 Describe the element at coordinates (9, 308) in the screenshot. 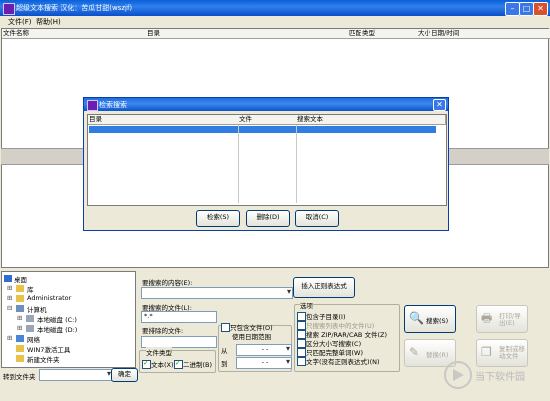

I see `collapse-icon: ⊟` at that location.